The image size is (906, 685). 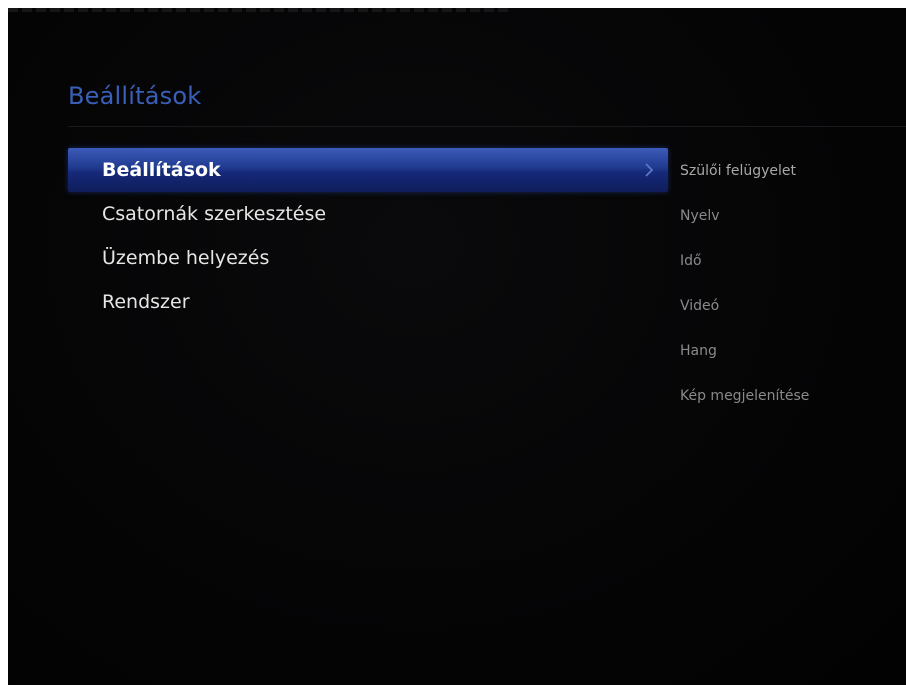 I want to click on chevron-right-icon, so click(x=649, y=170).